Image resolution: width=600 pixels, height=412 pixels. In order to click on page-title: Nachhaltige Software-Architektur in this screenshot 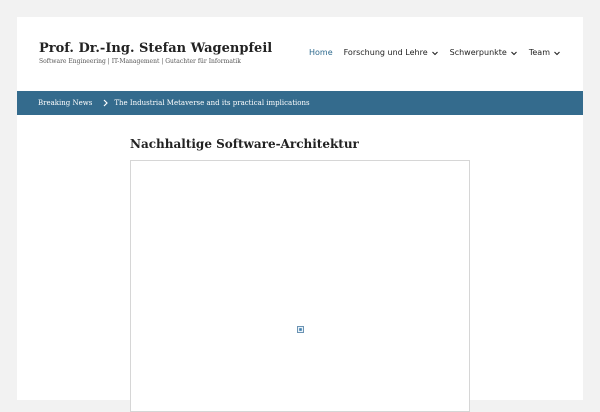, I will do `click(244, 144)`.